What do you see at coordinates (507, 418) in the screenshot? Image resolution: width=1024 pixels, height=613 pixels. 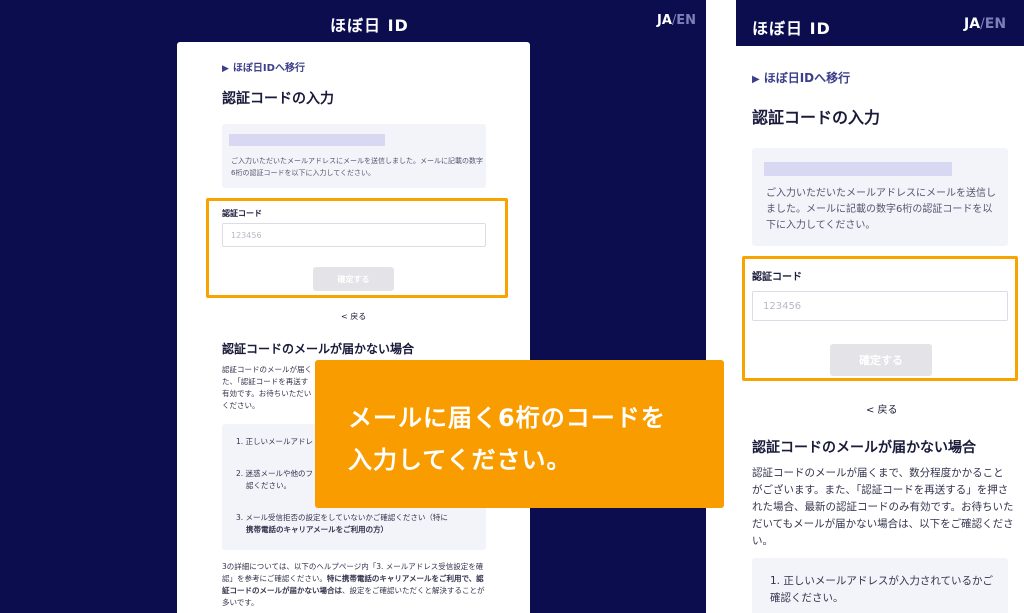 I see `callout-line-1: メールに届く6桁のコードを` at bounding box center [507, 418].